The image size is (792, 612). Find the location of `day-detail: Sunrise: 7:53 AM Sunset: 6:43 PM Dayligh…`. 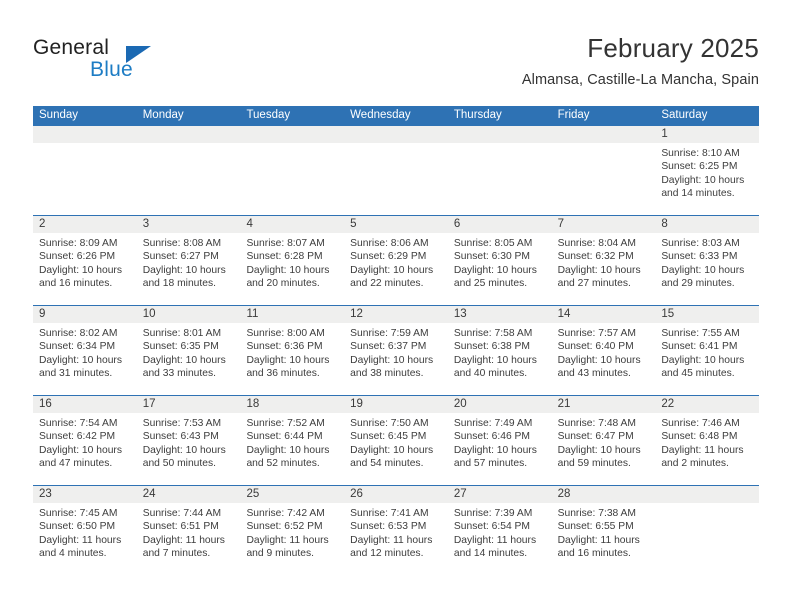

day-detail: Sunrise: 7:53 AM Sunset: 6:43 PM Dayligh… is located at coordinates (184, 444).